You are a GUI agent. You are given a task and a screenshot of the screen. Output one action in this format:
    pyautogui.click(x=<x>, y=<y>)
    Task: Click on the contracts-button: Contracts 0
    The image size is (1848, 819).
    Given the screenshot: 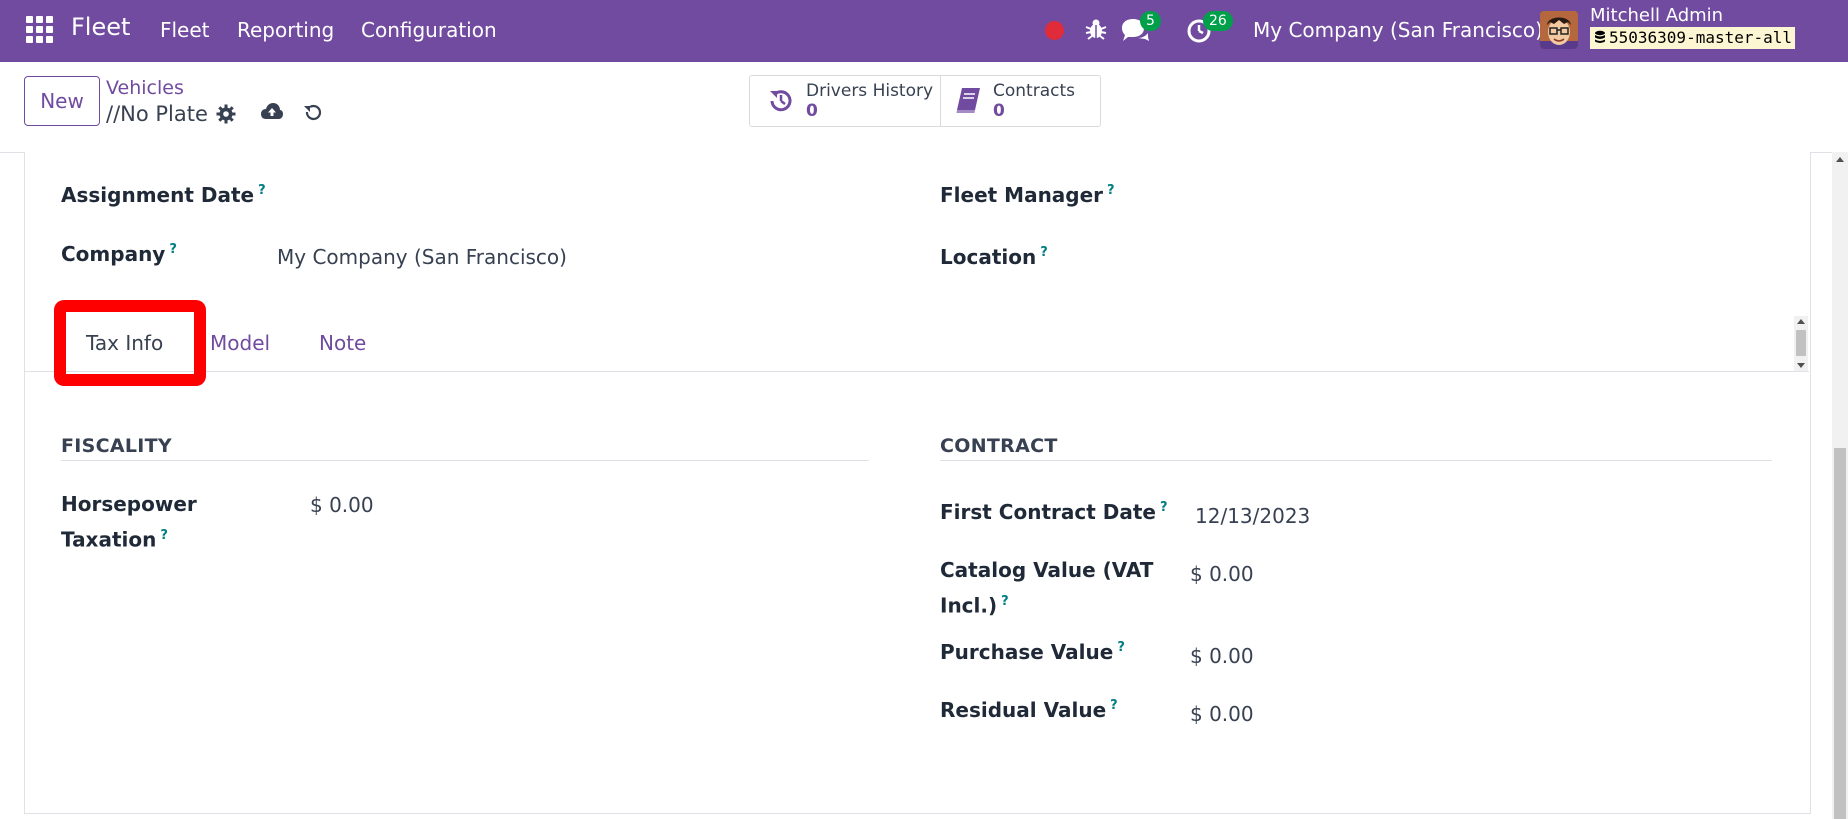 What is the action you would take?
    pyautogui.click(x=1019, y=101)
    